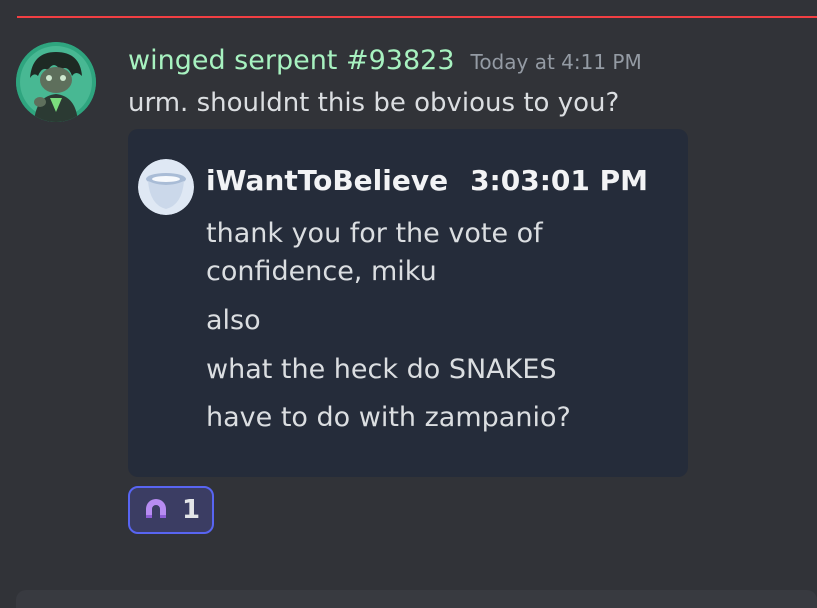  Describe the element at coordinates (327, 180) in the screenshot. I see `embed-author-name: iWantToBelieve` at that location.